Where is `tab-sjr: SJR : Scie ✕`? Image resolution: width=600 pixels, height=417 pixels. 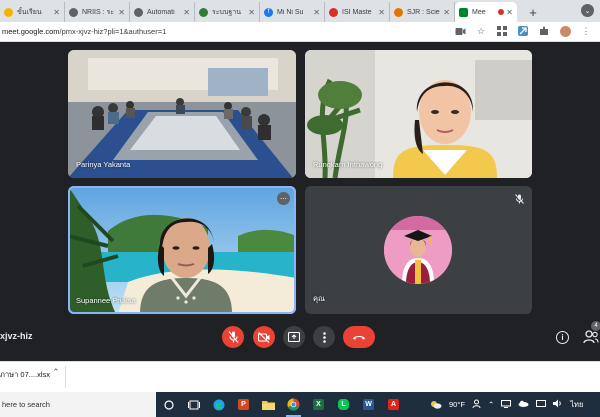
tab-sjr: SJR : Scie ✕ is located at coordinates (422, 12).